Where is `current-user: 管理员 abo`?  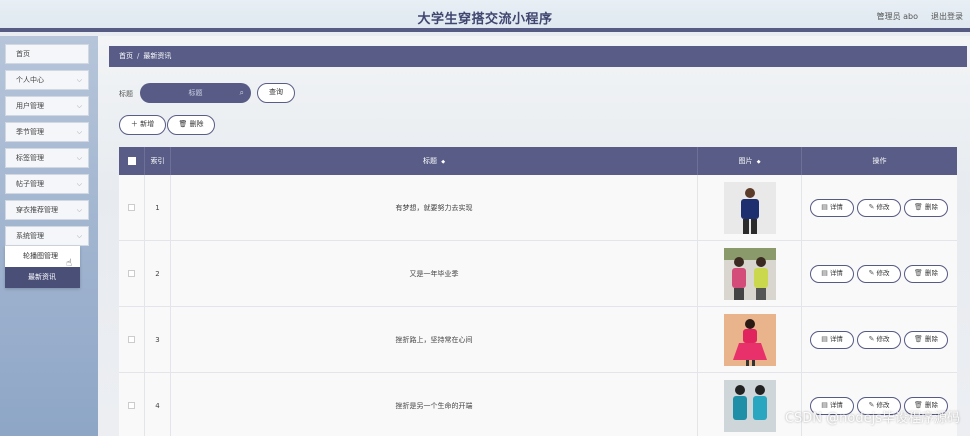 current-user: 管理员 abo is located at coordinates (897, 16).